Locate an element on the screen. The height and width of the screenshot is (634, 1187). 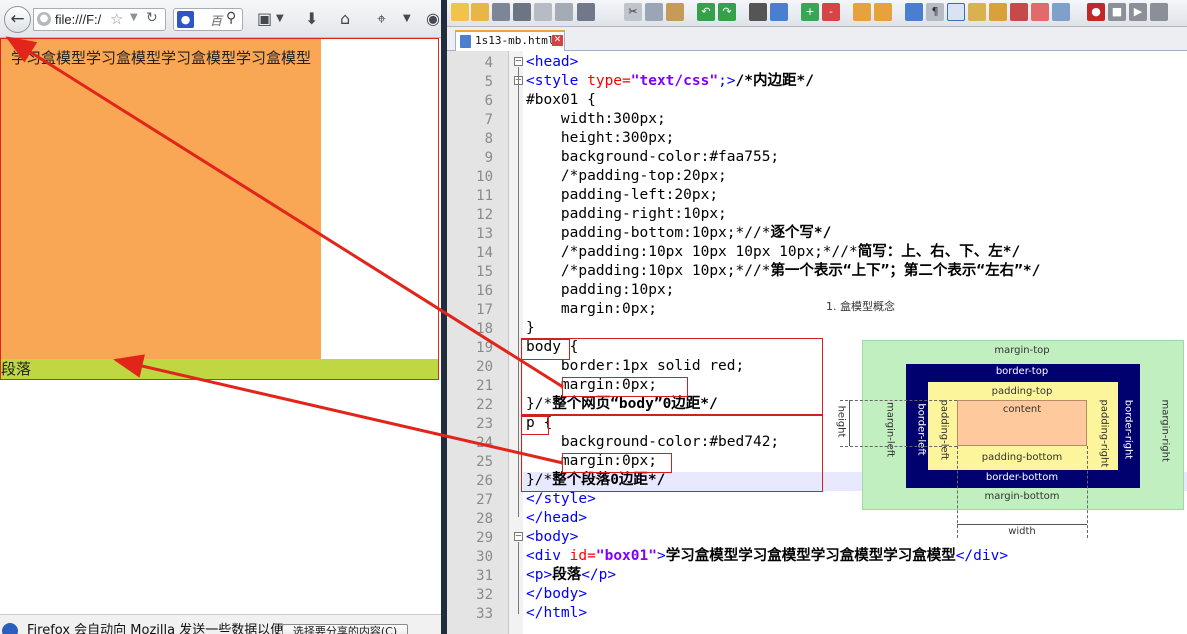
close-all-icon is located at coordinates (564, 12).